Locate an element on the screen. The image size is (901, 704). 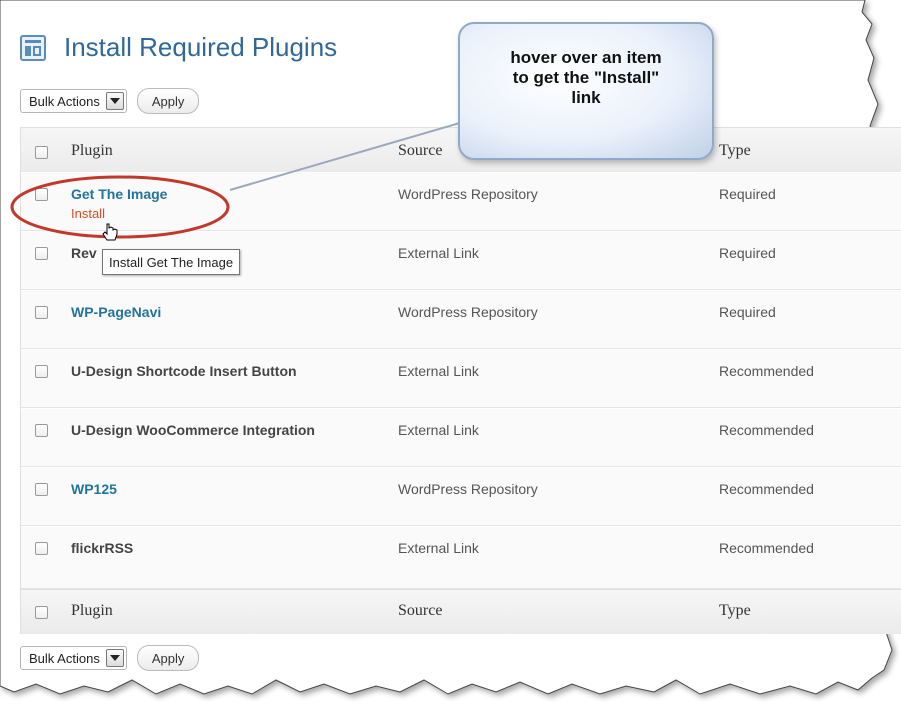
callout-pointer-line is located at coordinates (350, 155).